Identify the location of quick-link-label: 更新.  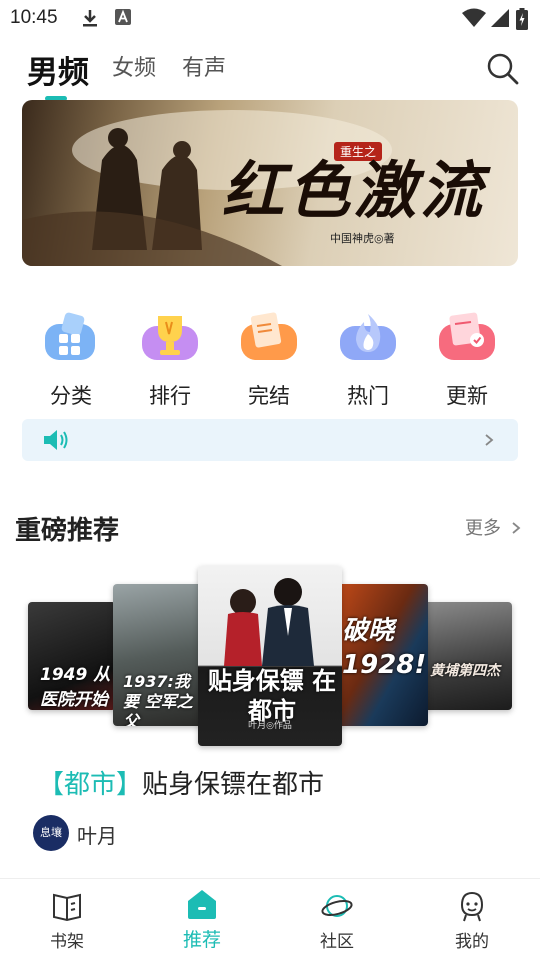
(467, 396).